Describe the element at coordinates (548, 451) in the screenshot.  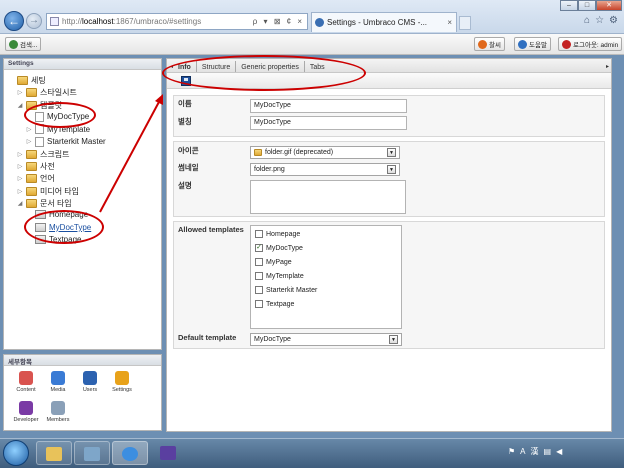
I see `network-icon: ▤` at that location.